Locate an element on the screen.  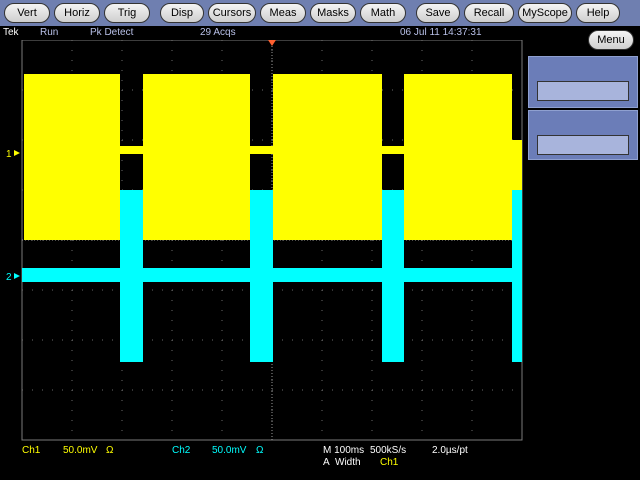
horiz-button: Horiz is located at coordinates (77, 13).